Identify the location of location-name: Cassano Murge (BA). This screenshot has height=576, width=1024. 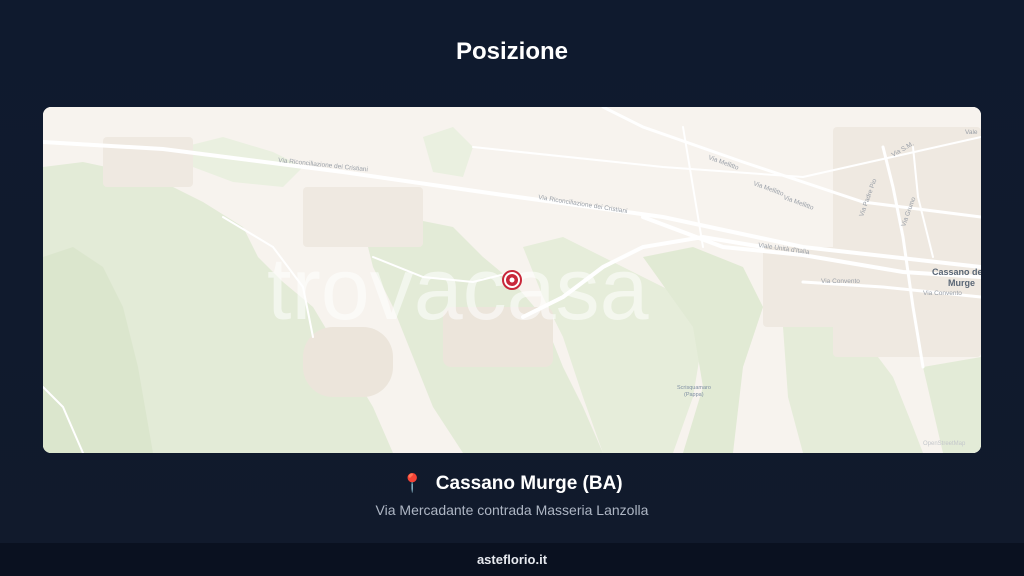
(529, 483).